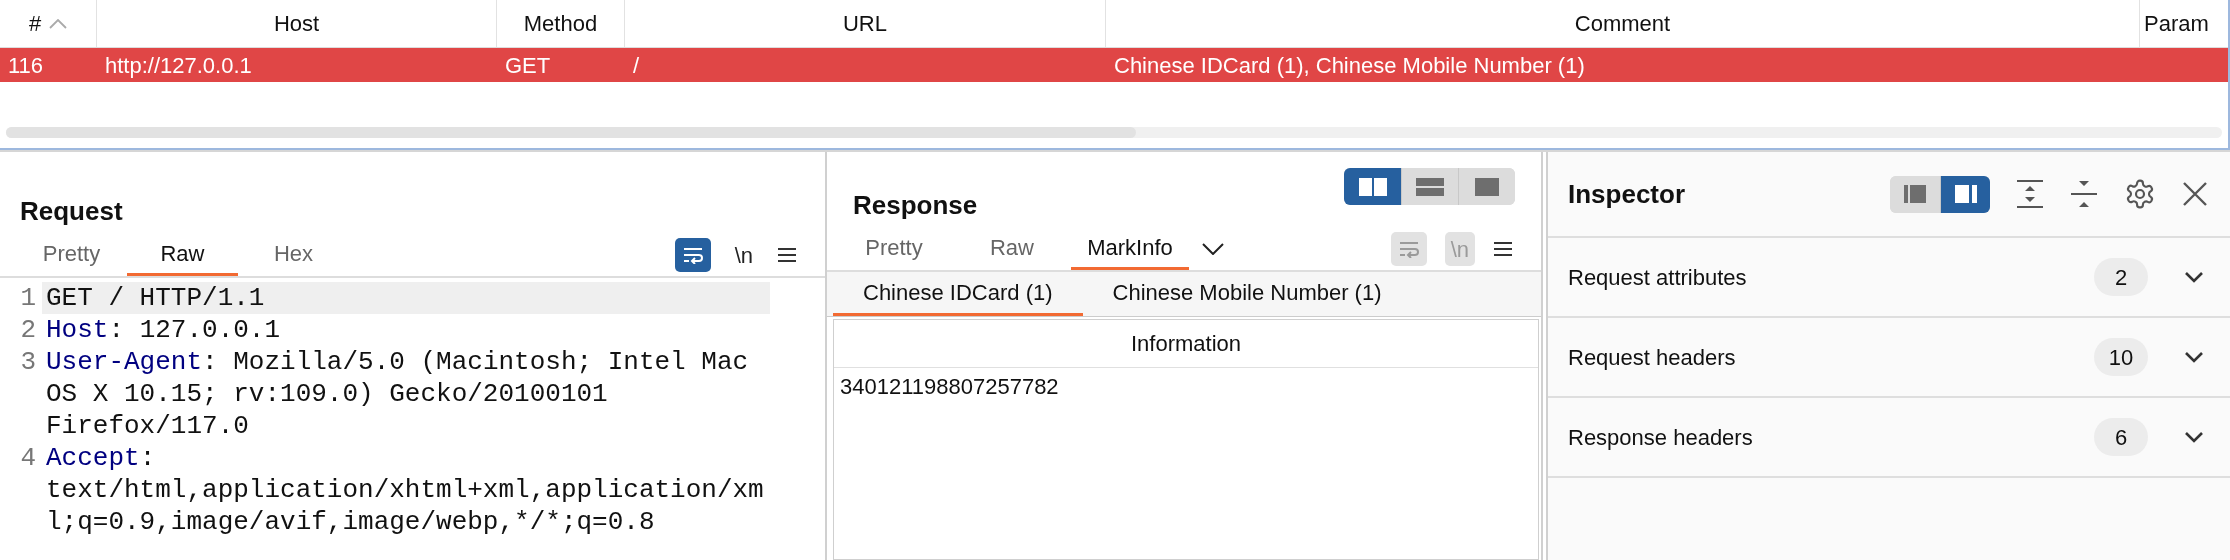  I want to click on count-badge: 6, so click(2121, 437).